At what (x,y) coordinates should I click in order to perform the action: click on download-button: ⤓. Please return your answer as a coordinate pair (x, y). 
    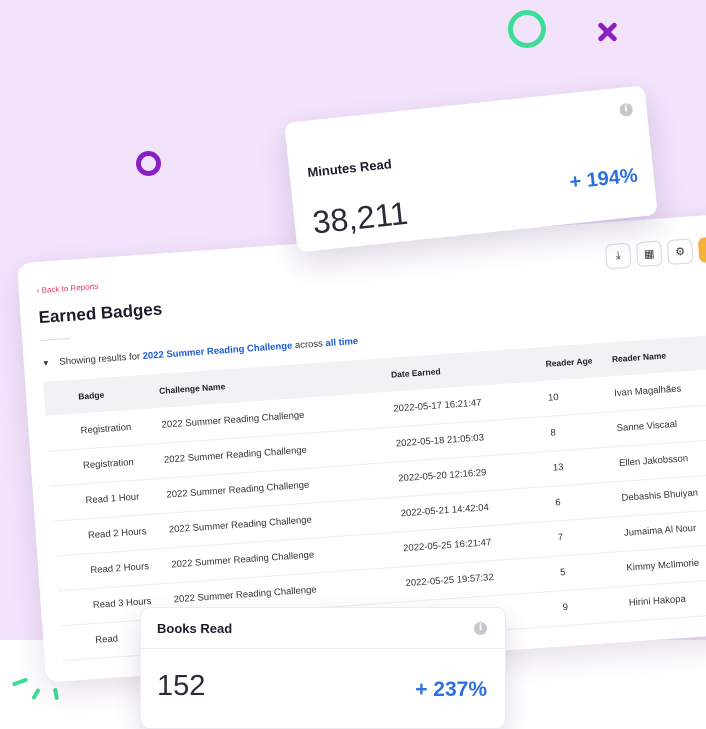
    Looking at the image, I should click on (618, 256).